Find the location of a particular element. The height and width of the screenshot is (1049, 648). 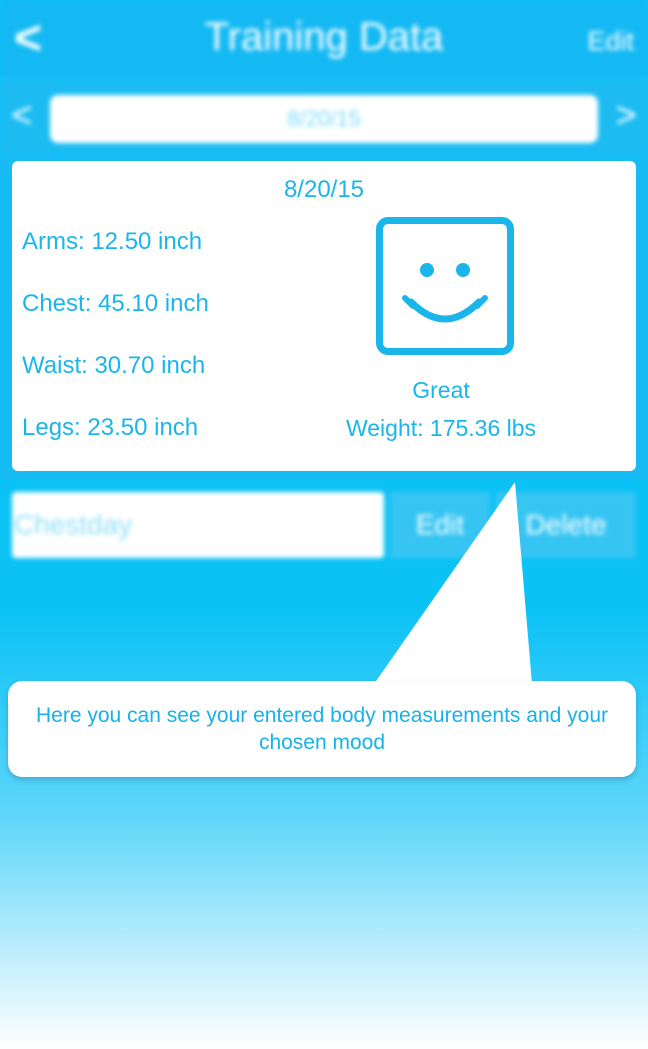

nav-bar: < Training Data Edit is located at coordinates (324, 40).